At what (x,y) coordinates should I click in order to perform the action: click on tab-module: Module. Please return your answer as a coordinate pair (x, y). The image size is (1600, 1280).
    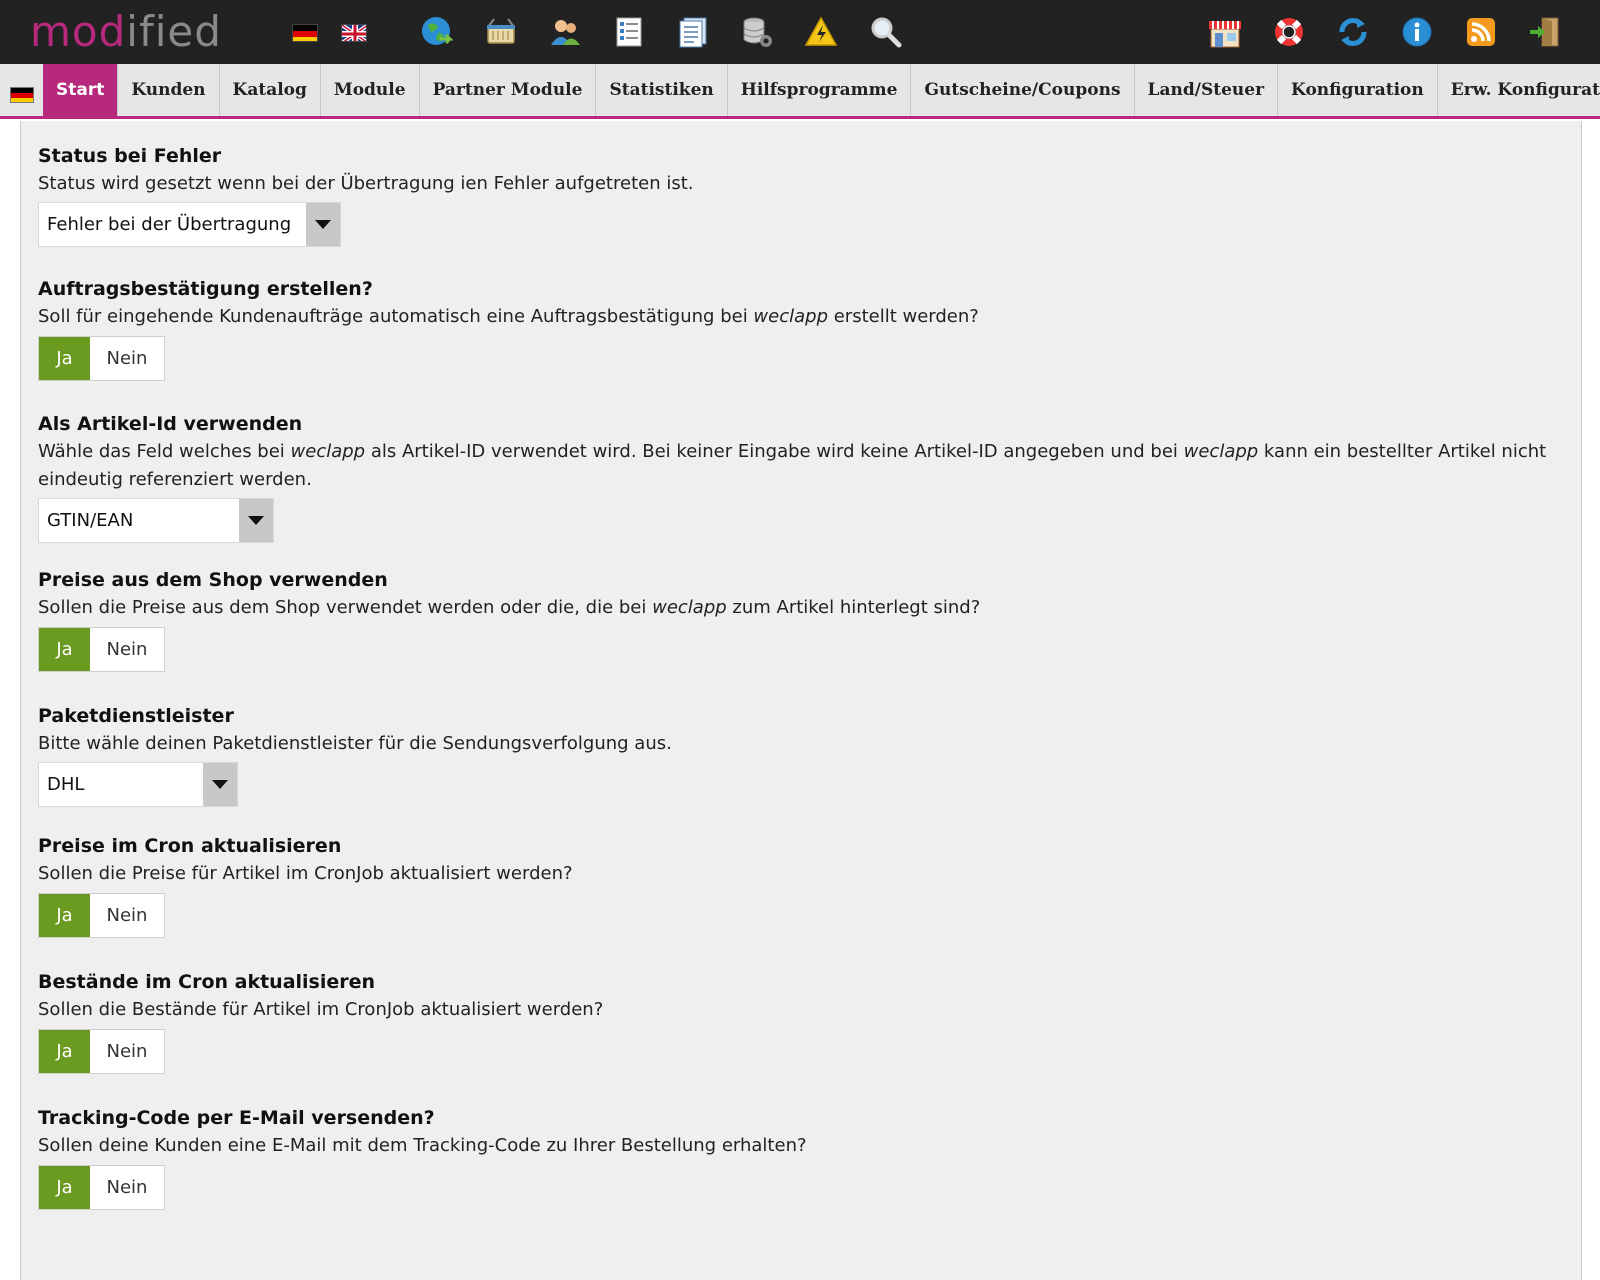
    Looking at the image, I should click on (370, 90).